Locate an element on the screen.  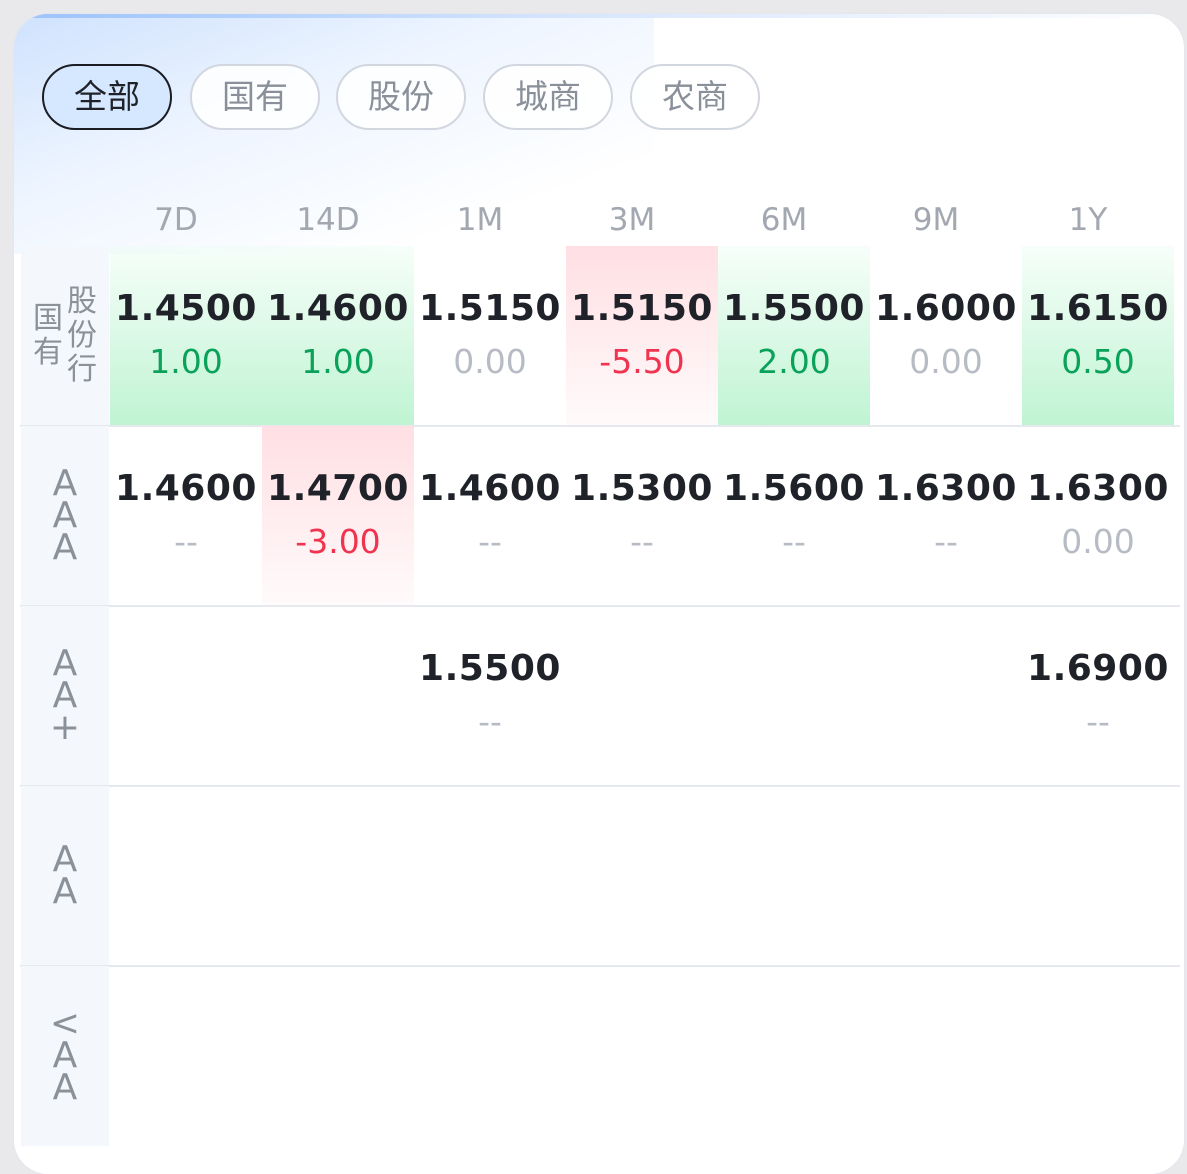
row-label: A A A is located at coordinates (65, 516).